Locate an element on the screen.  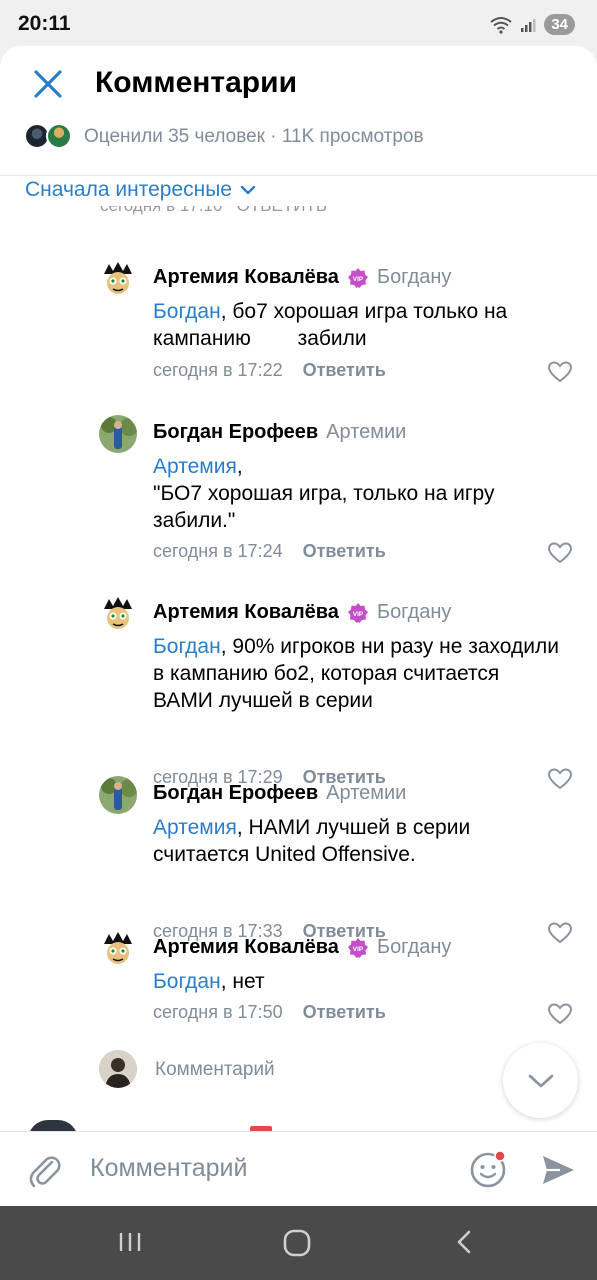
comment-meta: сегодня в 17:50 Ответить is located at coordinates (269, 1012).